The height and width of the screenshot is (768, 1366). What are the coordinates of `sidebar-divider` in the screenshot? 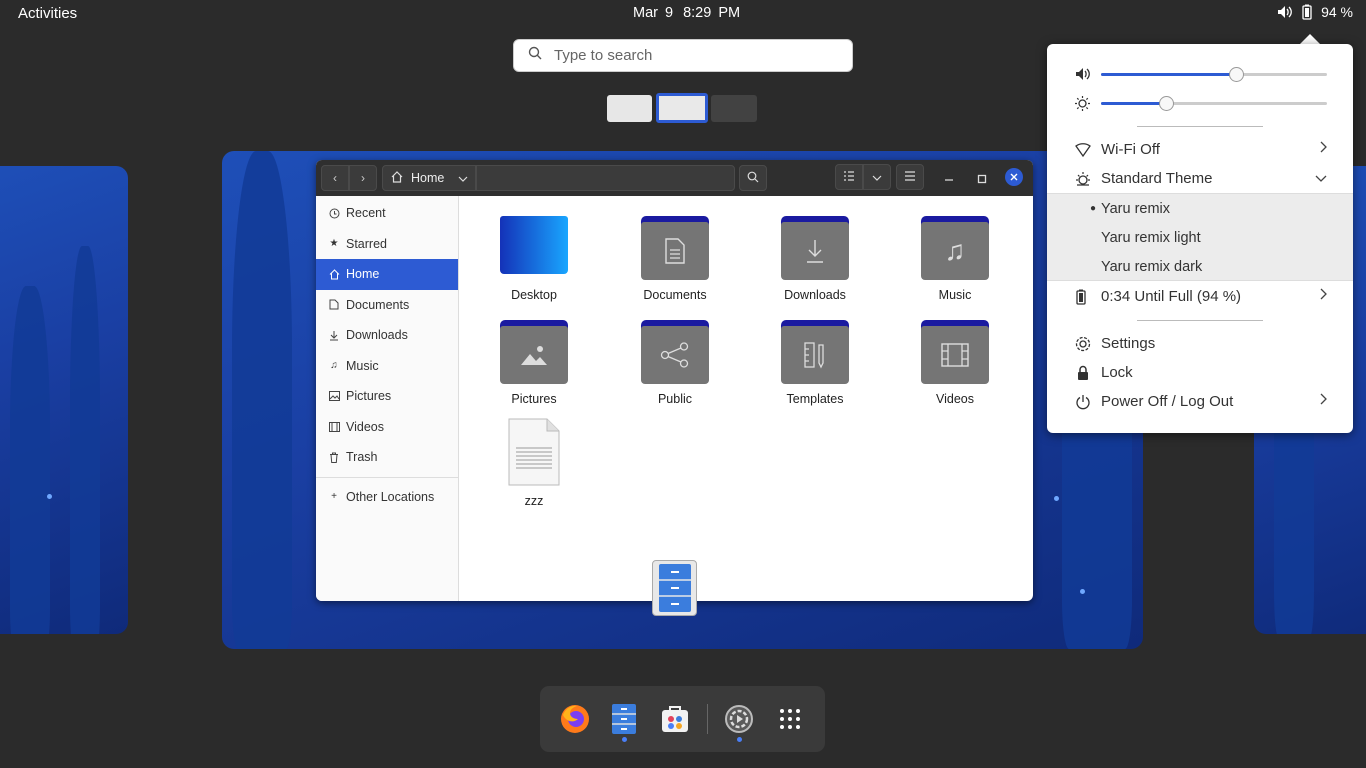 It's located at (387, 477).